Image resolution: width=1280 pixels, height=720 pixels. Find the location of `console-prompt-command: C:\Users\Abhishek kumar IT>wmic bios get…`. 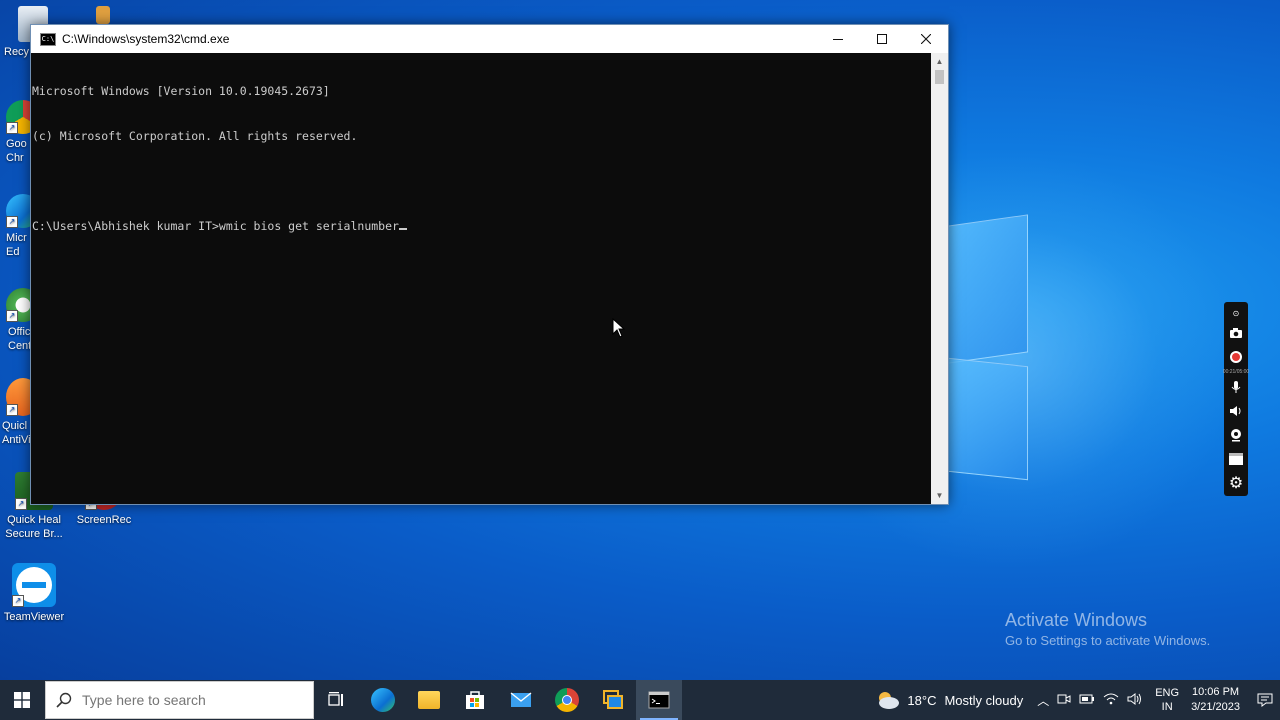

console-prompt-command: C:\Users\Abhishek kumar IT>wmic bios get… is located at coordinates (215, 226).